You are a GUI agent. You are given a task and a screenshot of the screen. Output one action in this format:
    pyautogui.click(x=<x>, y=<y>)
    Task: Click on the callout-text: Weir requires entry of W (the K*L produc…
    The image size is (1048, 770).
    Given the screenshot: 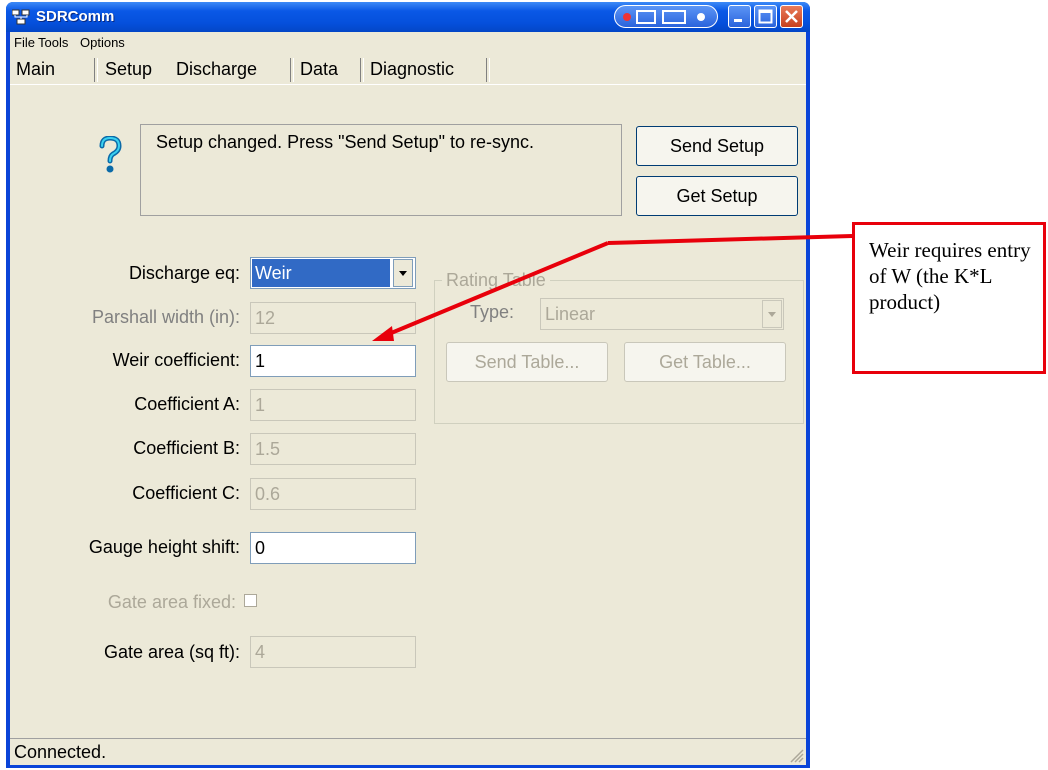 What is the action you would take?
    pyautogui.click(x=950, y=276)
    